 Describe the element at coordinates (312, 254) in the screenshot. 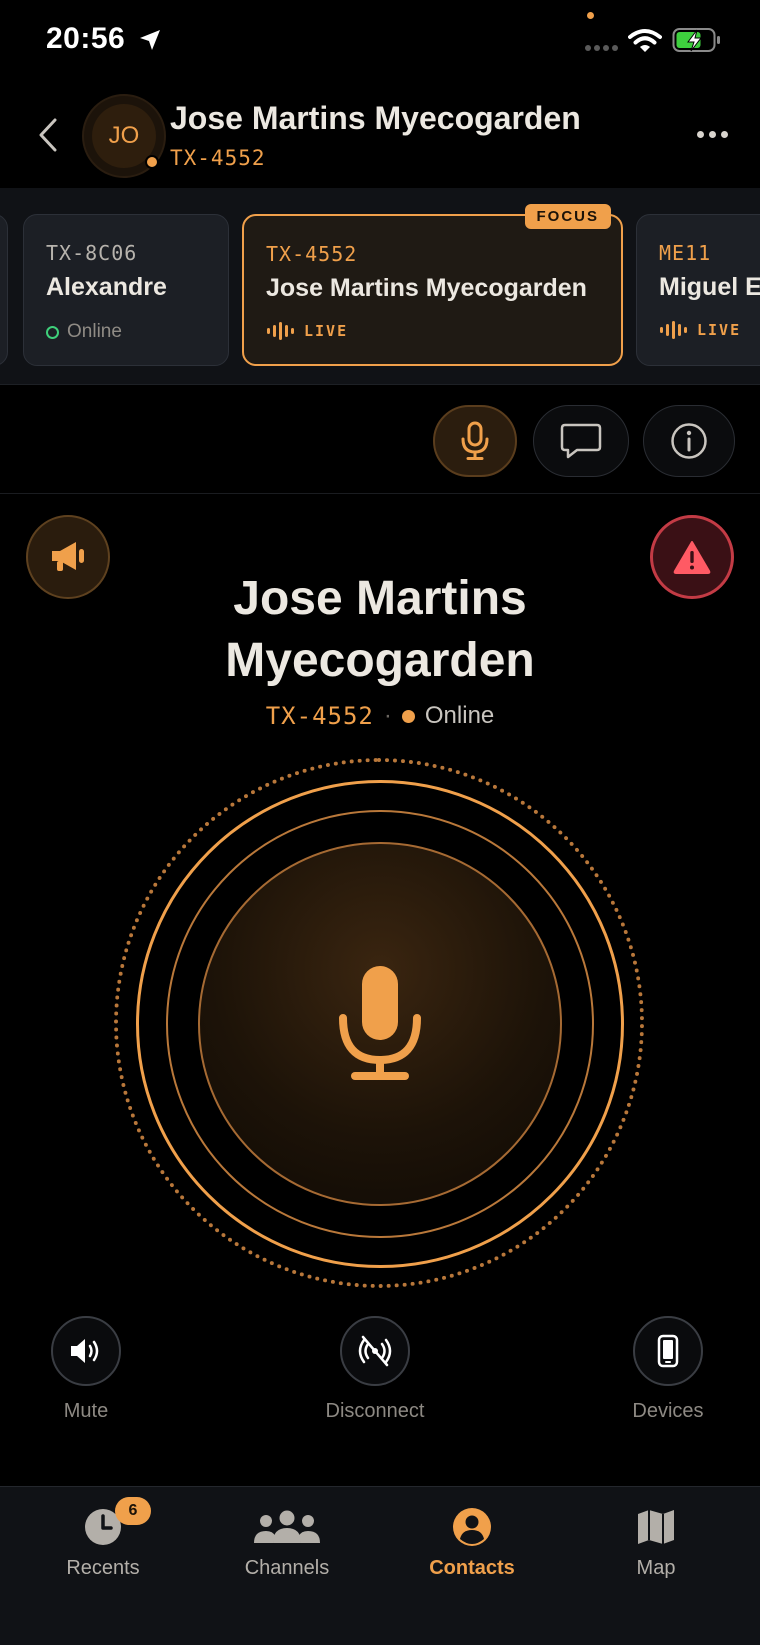

I see `channel-id: TX-4552` at that location.